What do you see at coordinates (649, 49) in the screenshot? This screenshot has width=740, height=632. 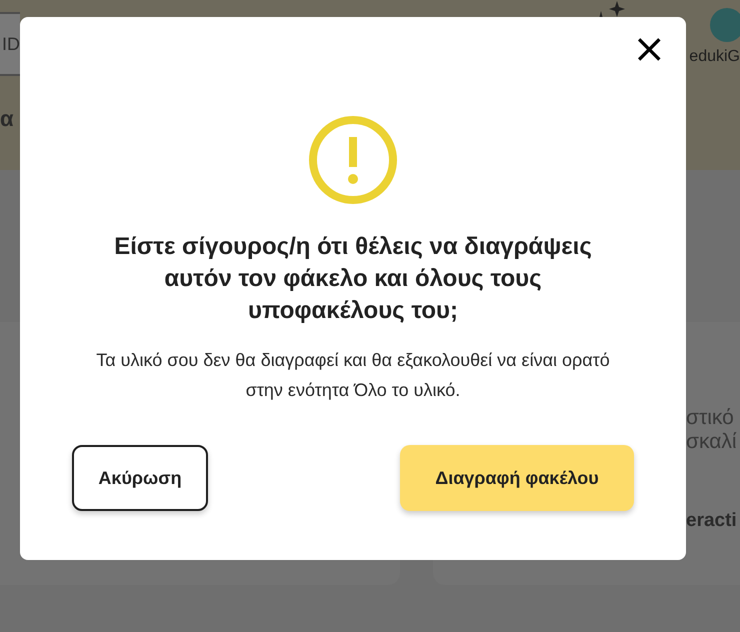 I see `close-button: ×` at bounding box center [649, 49].